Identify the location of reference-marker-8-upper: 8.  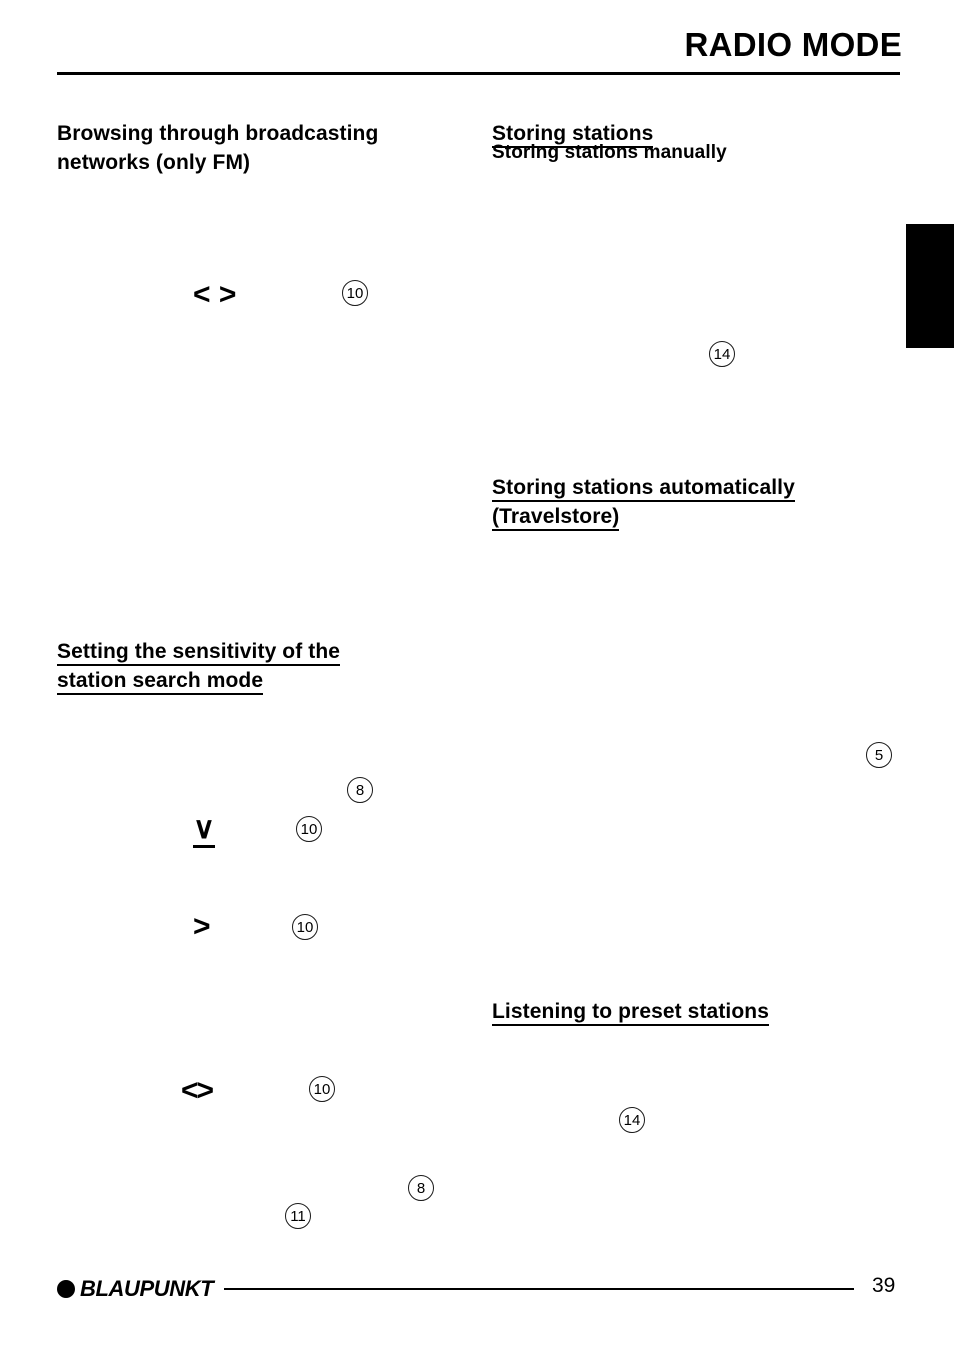
(360, 790).